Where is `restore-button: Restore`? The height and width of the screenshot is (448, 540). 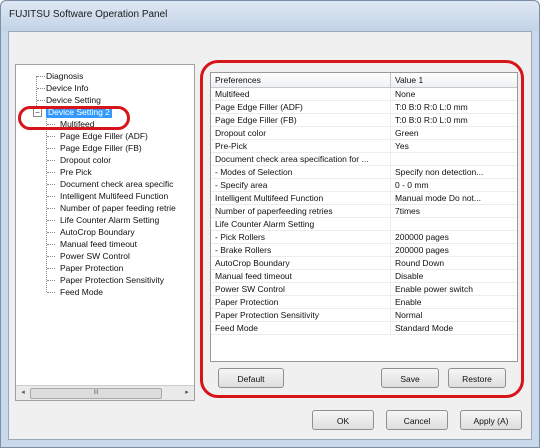 restore-button: Restore is located at coordinates (477, 378).